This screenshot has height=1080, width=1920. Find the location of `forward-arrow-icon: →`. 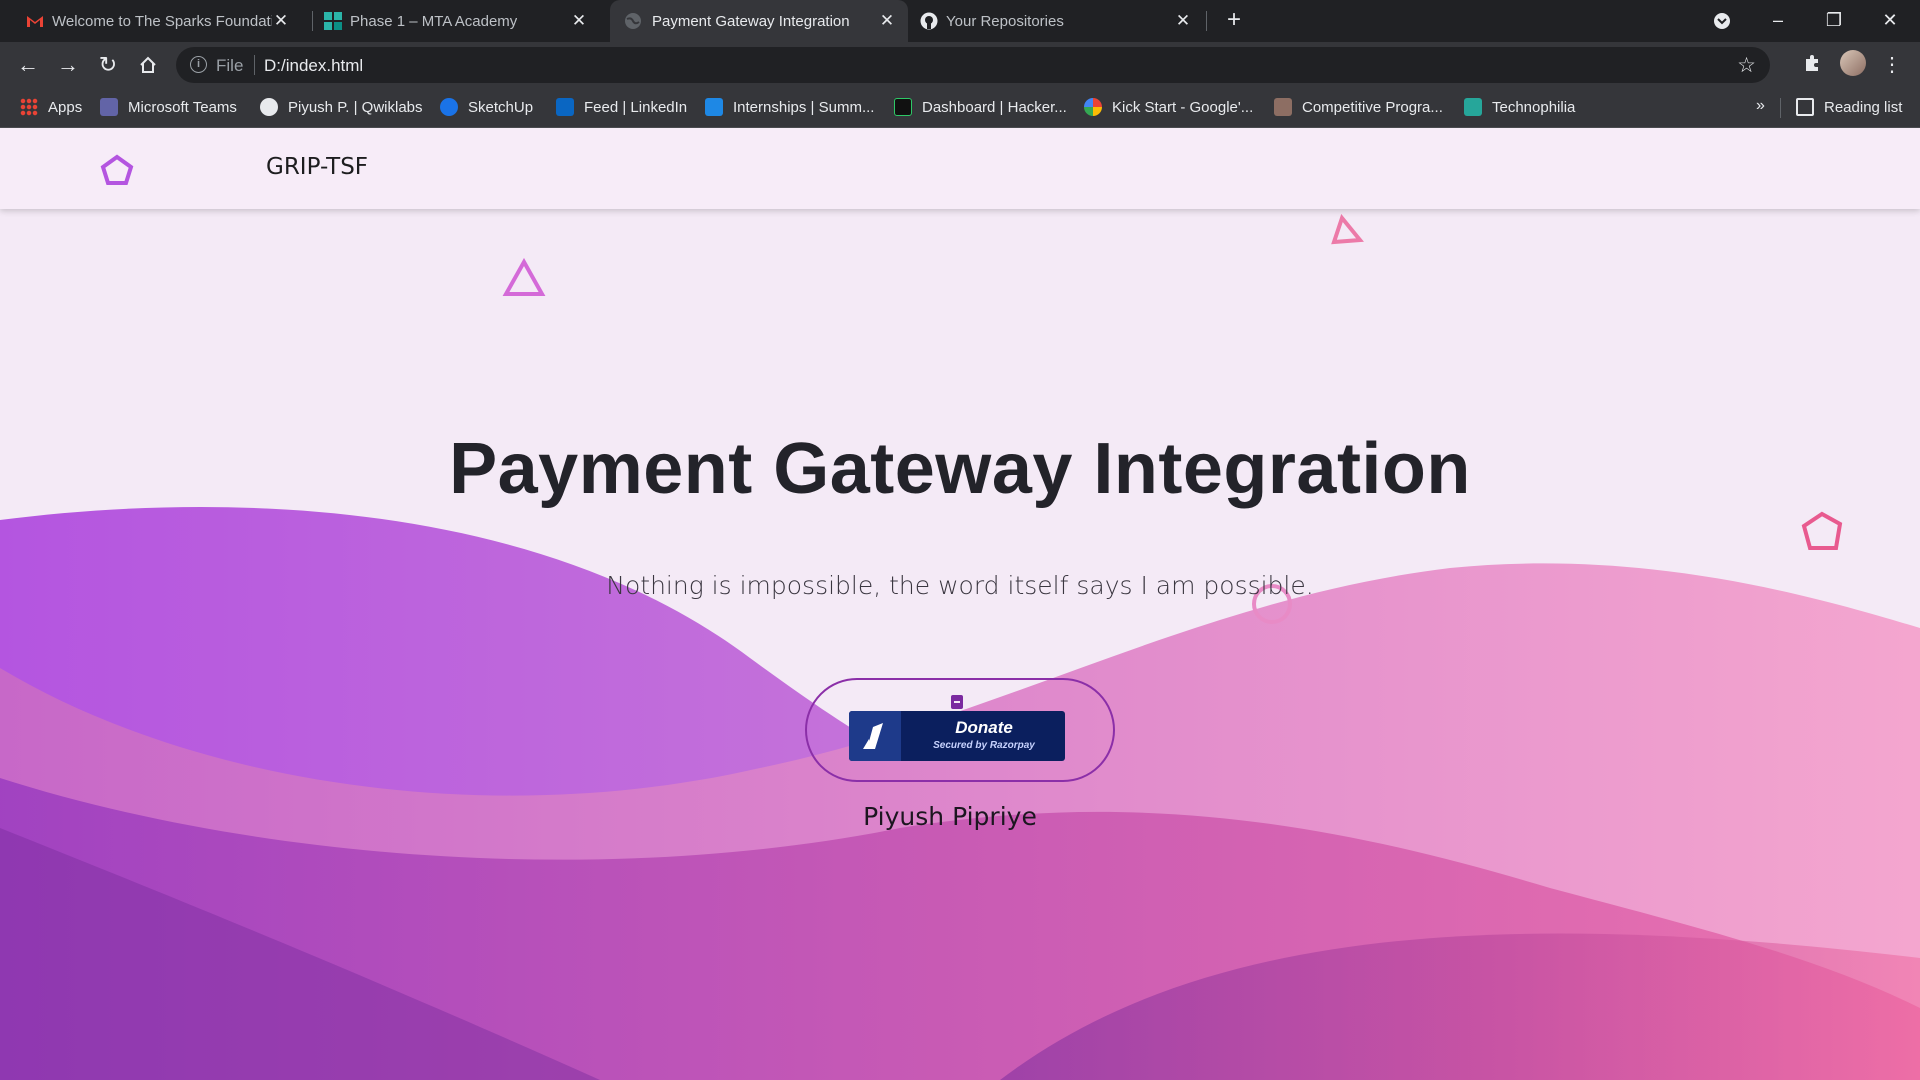

forward-arrow-icon: → is located at coordinates (68, 65).